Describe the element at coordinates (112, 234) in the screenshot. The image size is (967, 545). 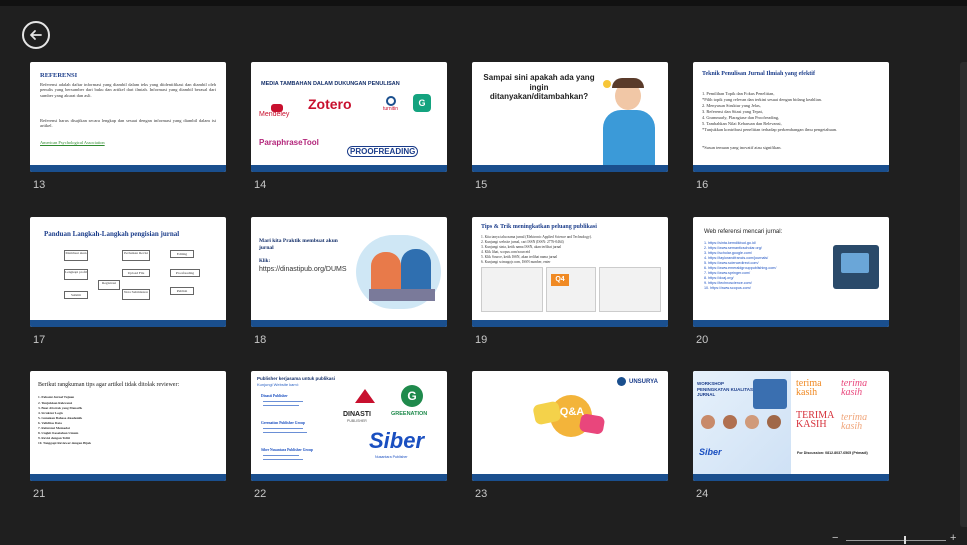
I see `slide-title: Panduan Langkah-Langkah pengisian jurnal` at that location.